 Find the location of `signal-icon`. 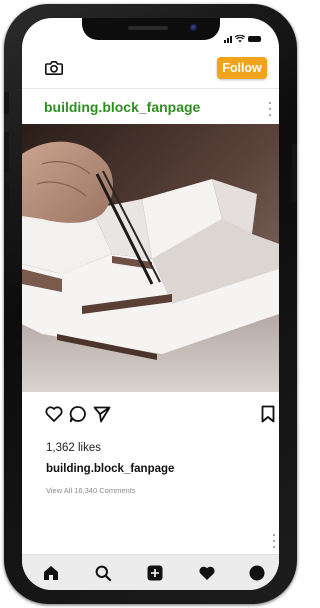

signal-icon is located at coordinates (228, 39).